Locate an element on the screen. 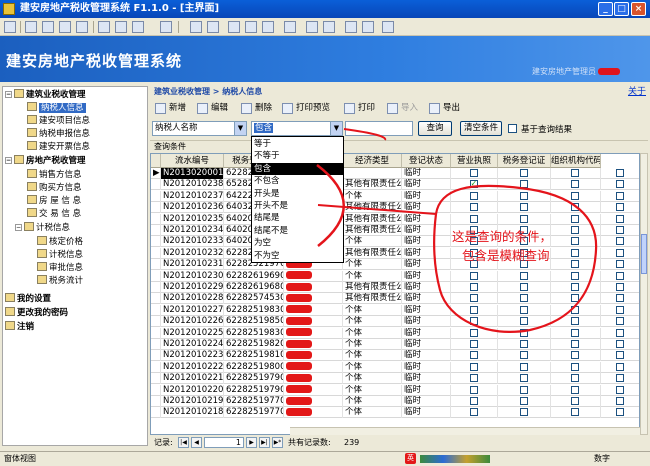 The image size is (650, 466). copy-icon is located at coordinates (121, 27).